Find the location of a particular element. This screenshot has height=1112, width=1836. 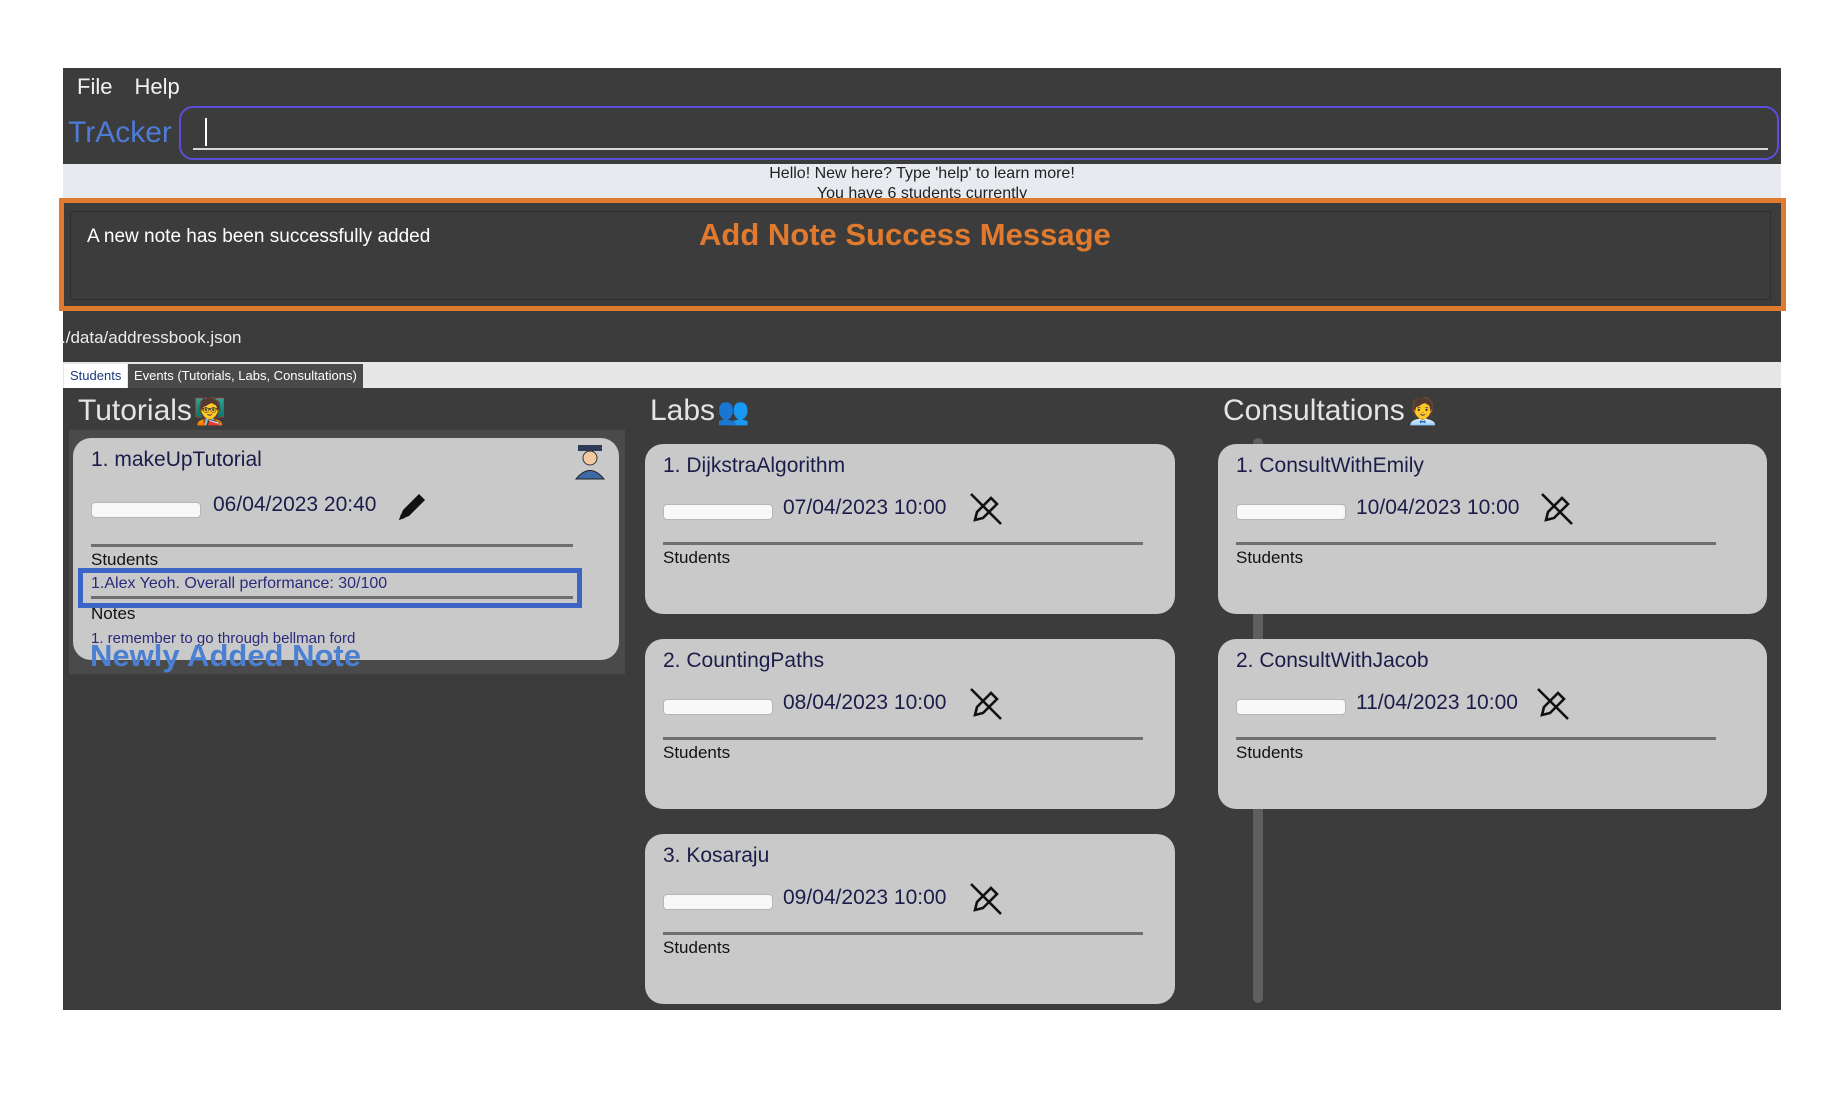

consultations-title: Consultations 🧑‍💼 is located at coordinates (1331, 411).